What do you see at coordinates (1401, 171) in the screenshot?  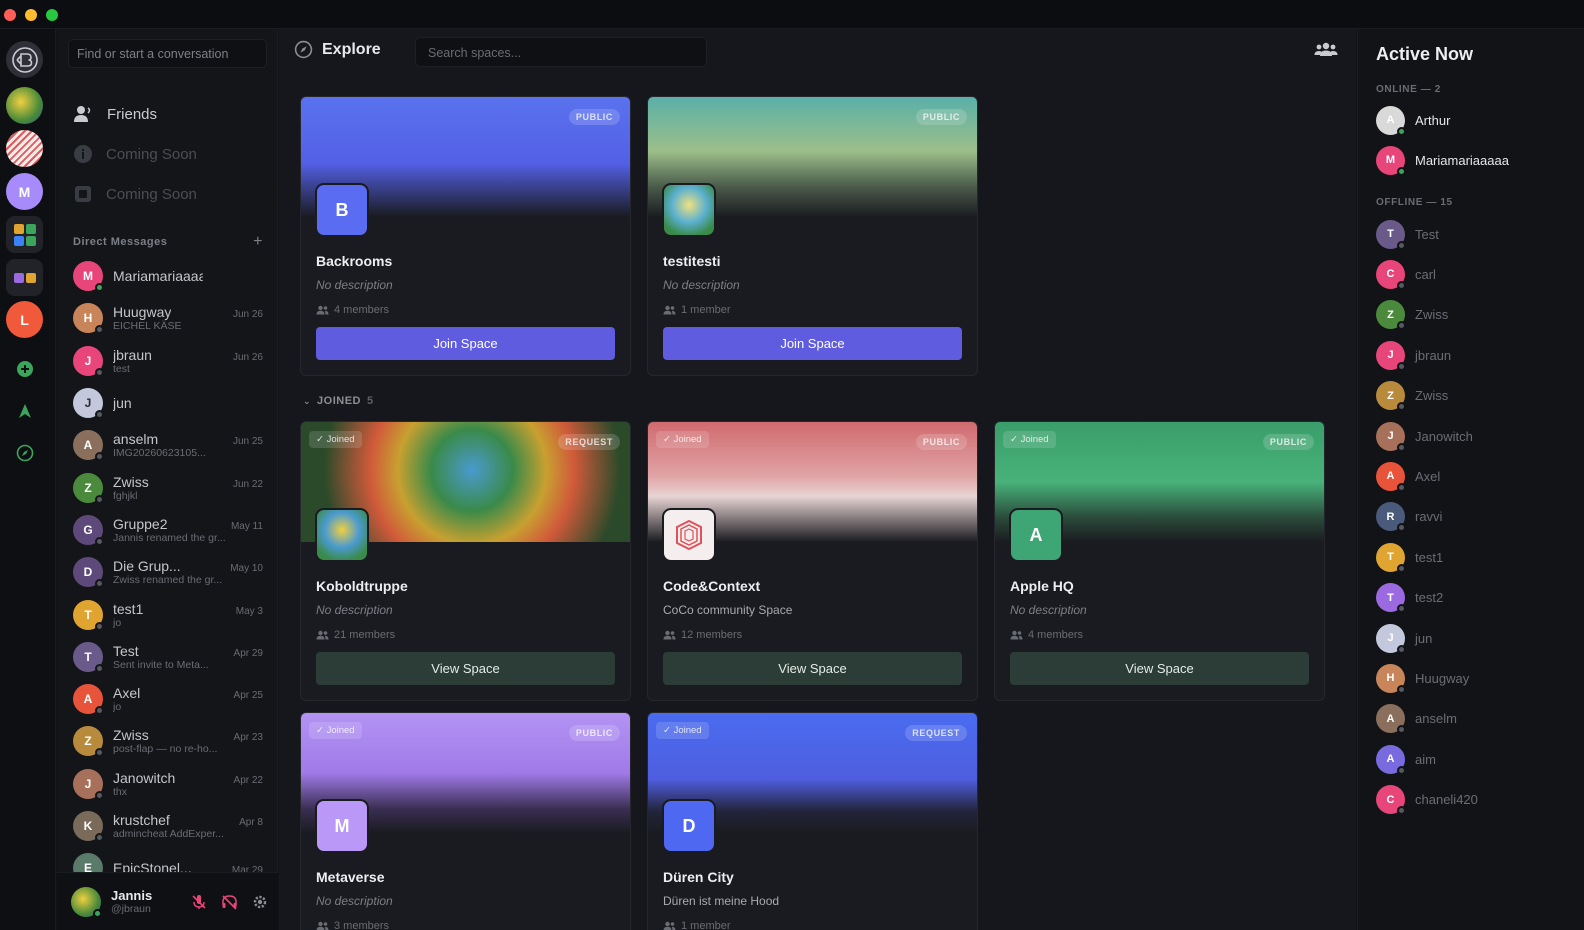 I see `online-status-dot` at bounding box center [1401, 171].